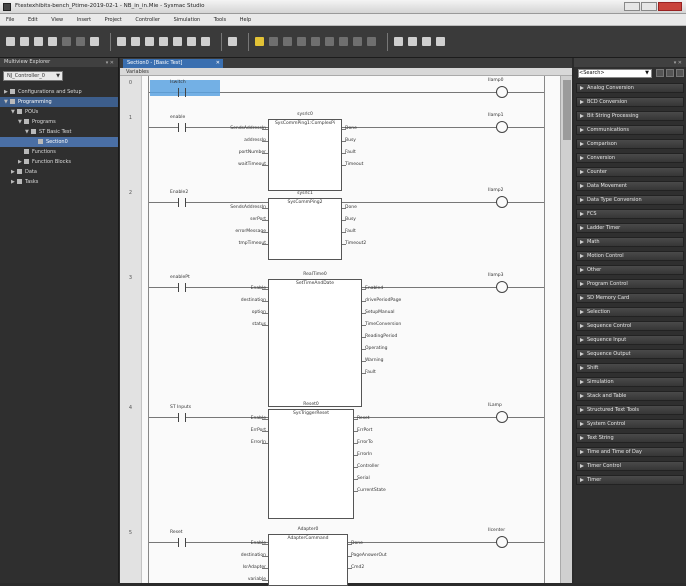  I want to click on tree-item: ▶ Function Blocks, so click(59, 162).